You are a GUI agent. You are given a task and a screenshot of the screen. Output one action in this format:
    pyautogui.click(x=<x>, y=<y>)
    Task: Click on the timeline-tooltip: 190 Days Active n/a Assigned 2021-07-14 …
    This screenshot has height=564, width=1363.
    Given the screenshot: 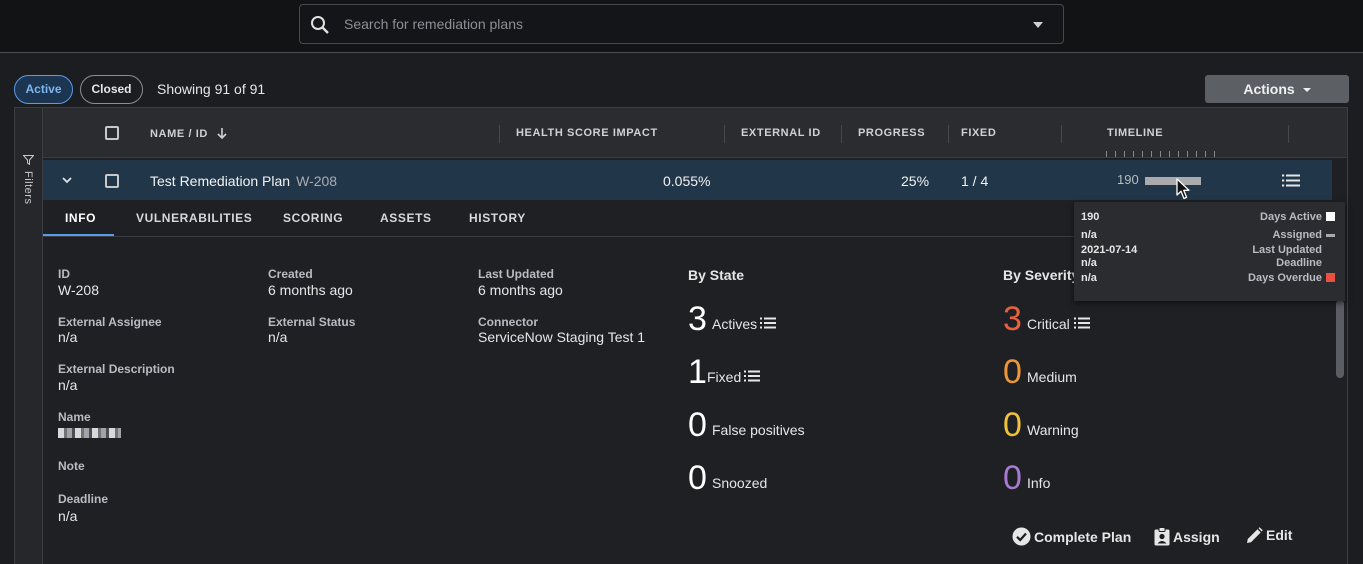 What is the action you would take?
    pyautogui.click(x=1209, y=251)
    